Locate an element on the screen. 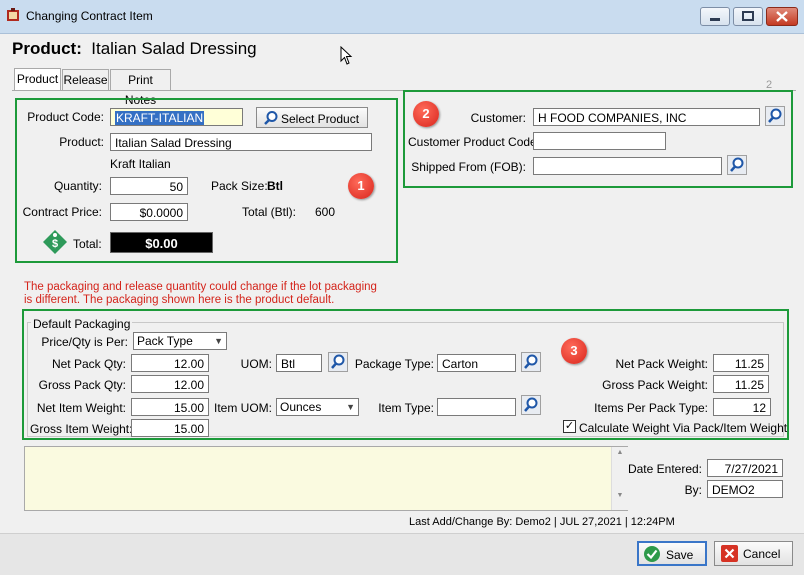 This screenshot has height=575, width=804. uom-input: Btl is located at coordinates (299, 363).